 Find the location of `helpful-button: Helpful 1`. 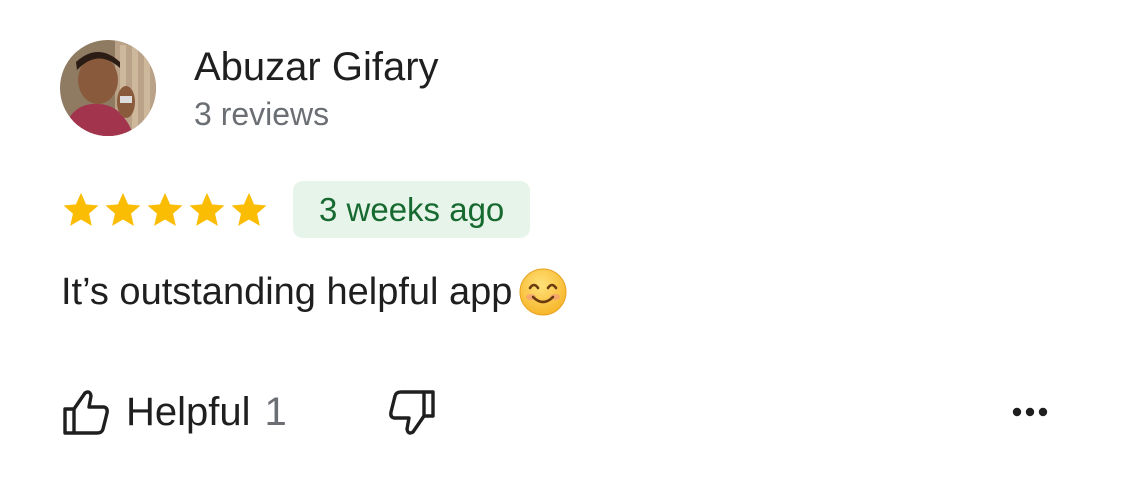

helpful-button: Helpful 1 is located at coordinates (173, 412).